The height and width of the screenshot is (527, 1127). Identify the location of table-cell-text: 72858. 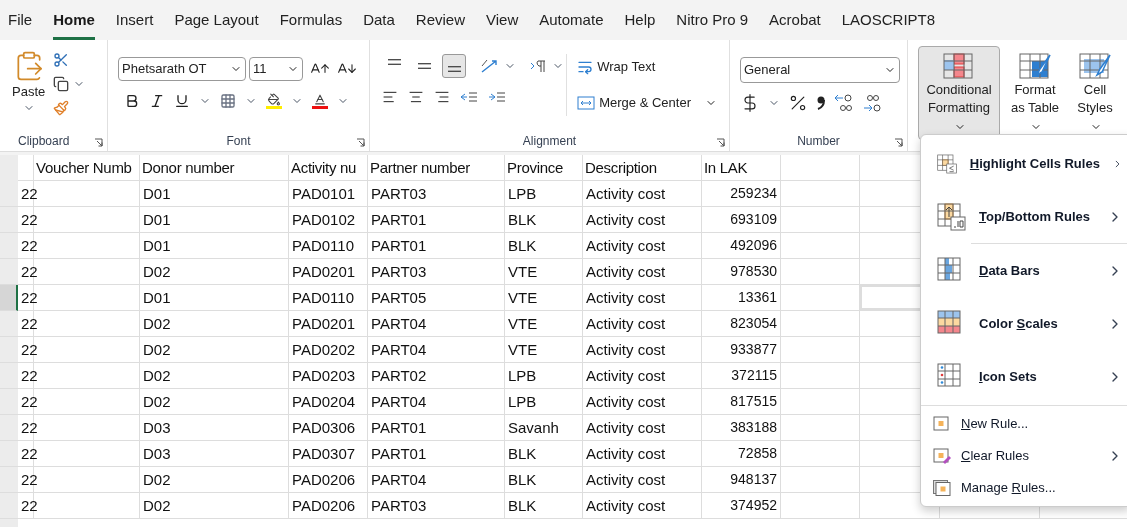
(757, 453).